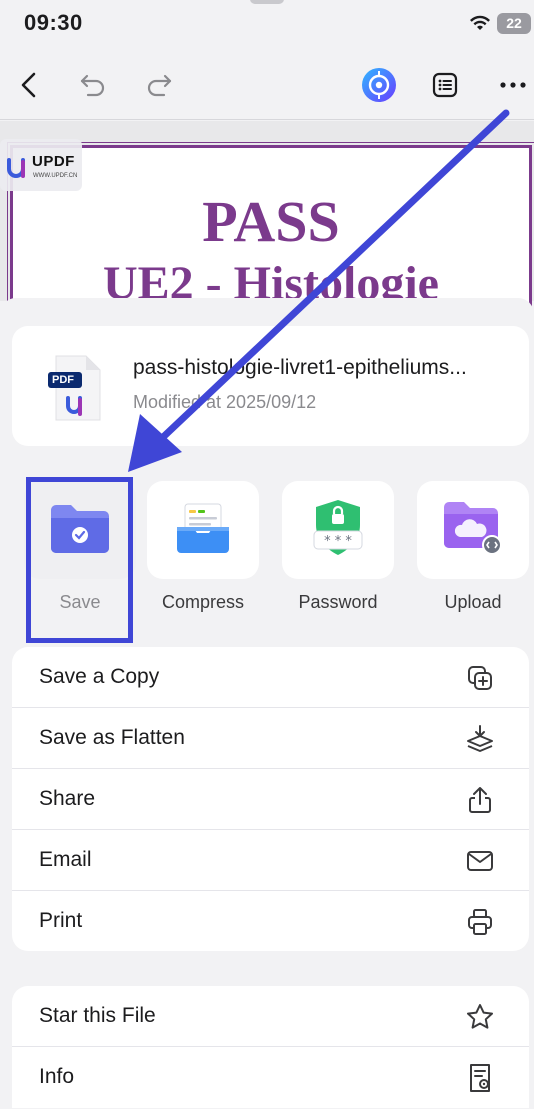 Image resolution: width=534 pixels, height=1109 pixels. What do you see at coordinates (61, 920) in the screenshot?
I see `print-label: Print` at bounding box center [61, 920].